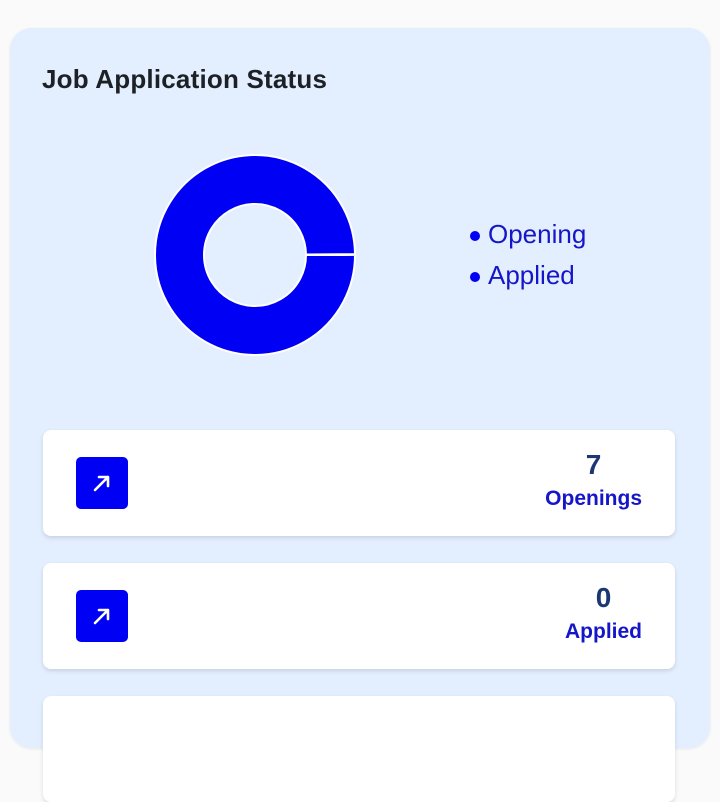  Describe the element at coordinates (593, 482) in the screenshot. I see `stat-text: 7 Openings` at that location.